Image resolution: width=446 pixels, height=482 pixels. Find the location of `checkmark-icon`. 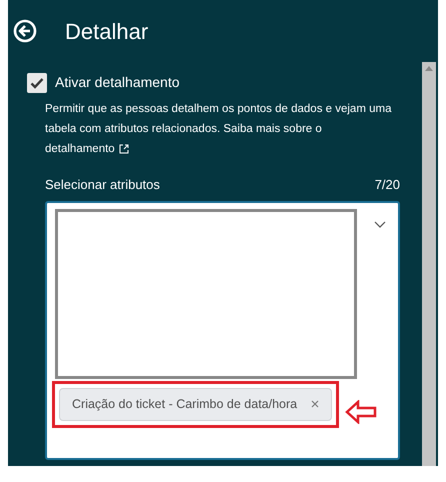

checkmark-icon is located at coordinates (37, 82).